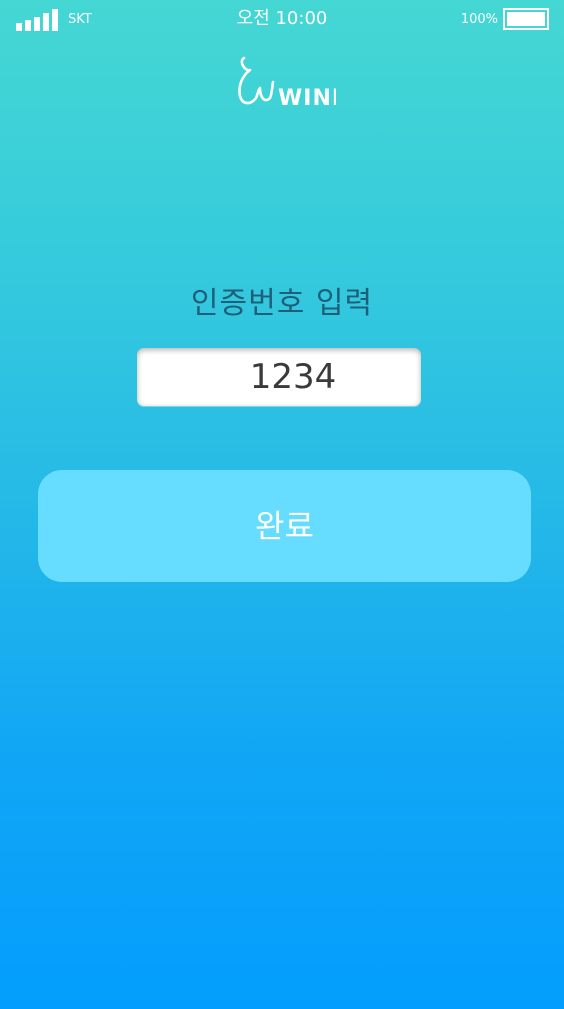 The image size is (564, 1009). What do you see at coordinates (479, 19) in the screenshot?
I see `battery-percent: 100%` at bounding box center [479, 19].